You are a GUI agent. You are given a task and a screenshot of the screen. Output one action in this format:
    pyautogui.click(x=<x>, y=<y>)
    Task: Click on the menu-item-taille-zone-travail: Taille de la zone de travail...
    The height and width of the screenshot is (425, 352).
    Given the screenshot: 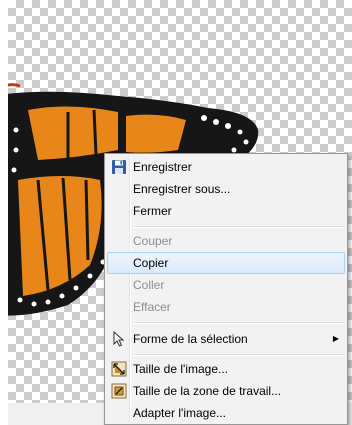 What is the action you would take?
    pyautogui.click(x=226, y=391)
    